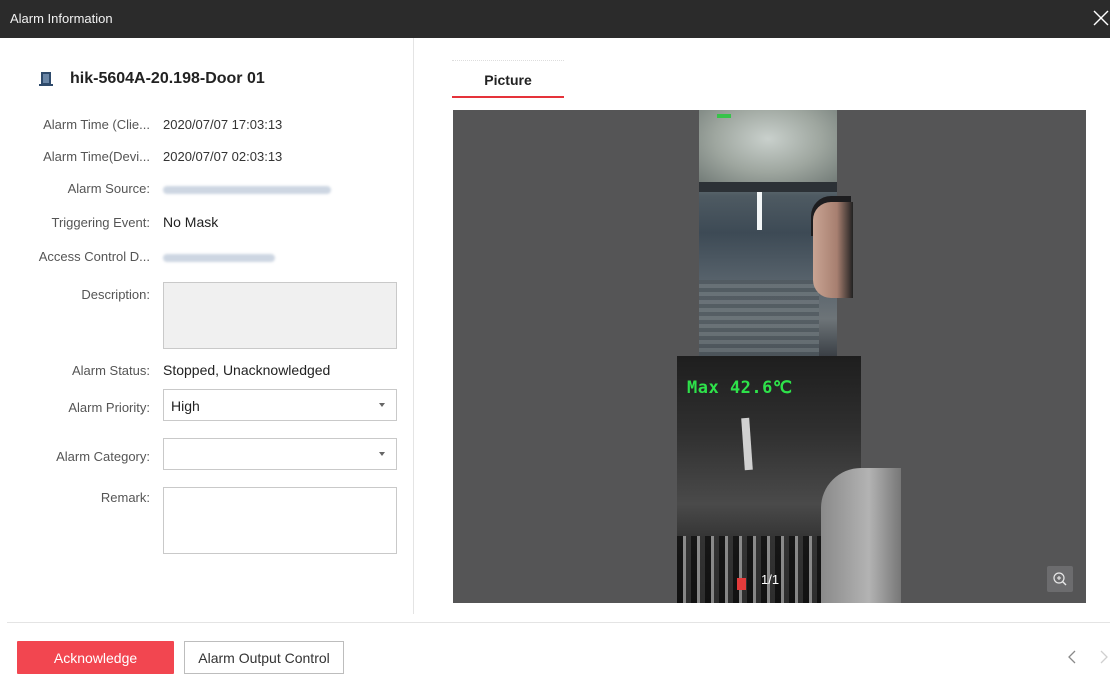 The width and height of the screenshot is (1110, 687). I want to click on alarm-output-control-button: Alarm Output Control, so click(264, 657).